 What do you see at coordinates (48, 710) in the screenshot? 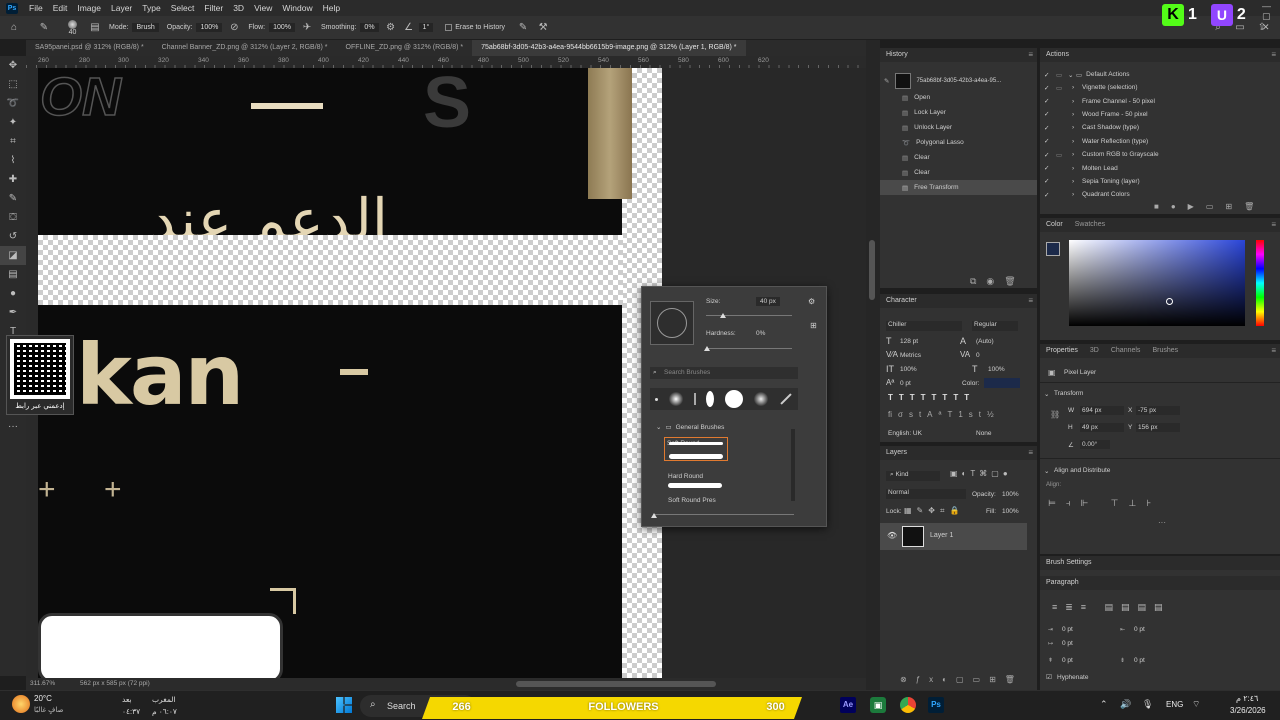
I see `weather-desc: صافٍ غالبًا` at bounding box center [48, 710].